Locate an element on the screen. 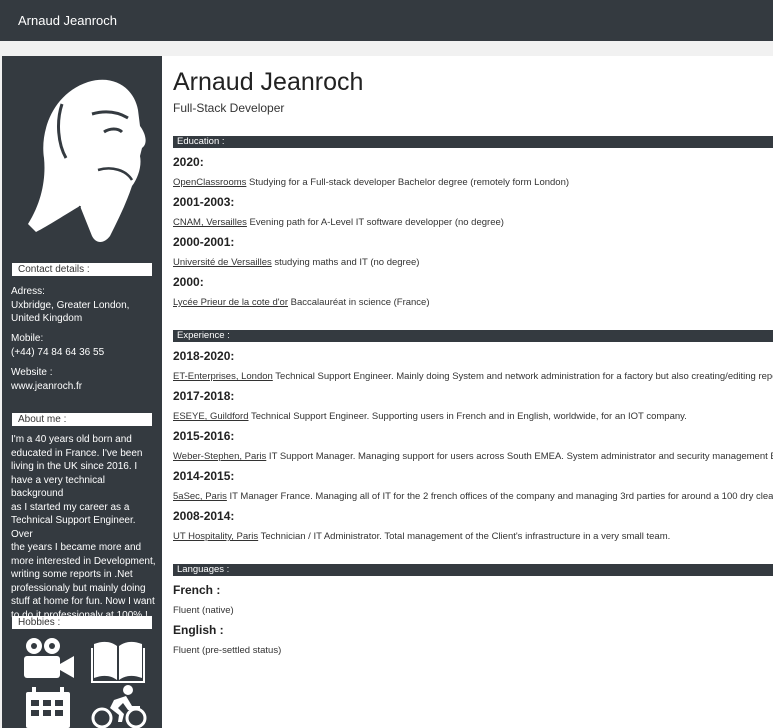  experience-org-link: ET-Enterprises, London is located at coordinates (223, 376).